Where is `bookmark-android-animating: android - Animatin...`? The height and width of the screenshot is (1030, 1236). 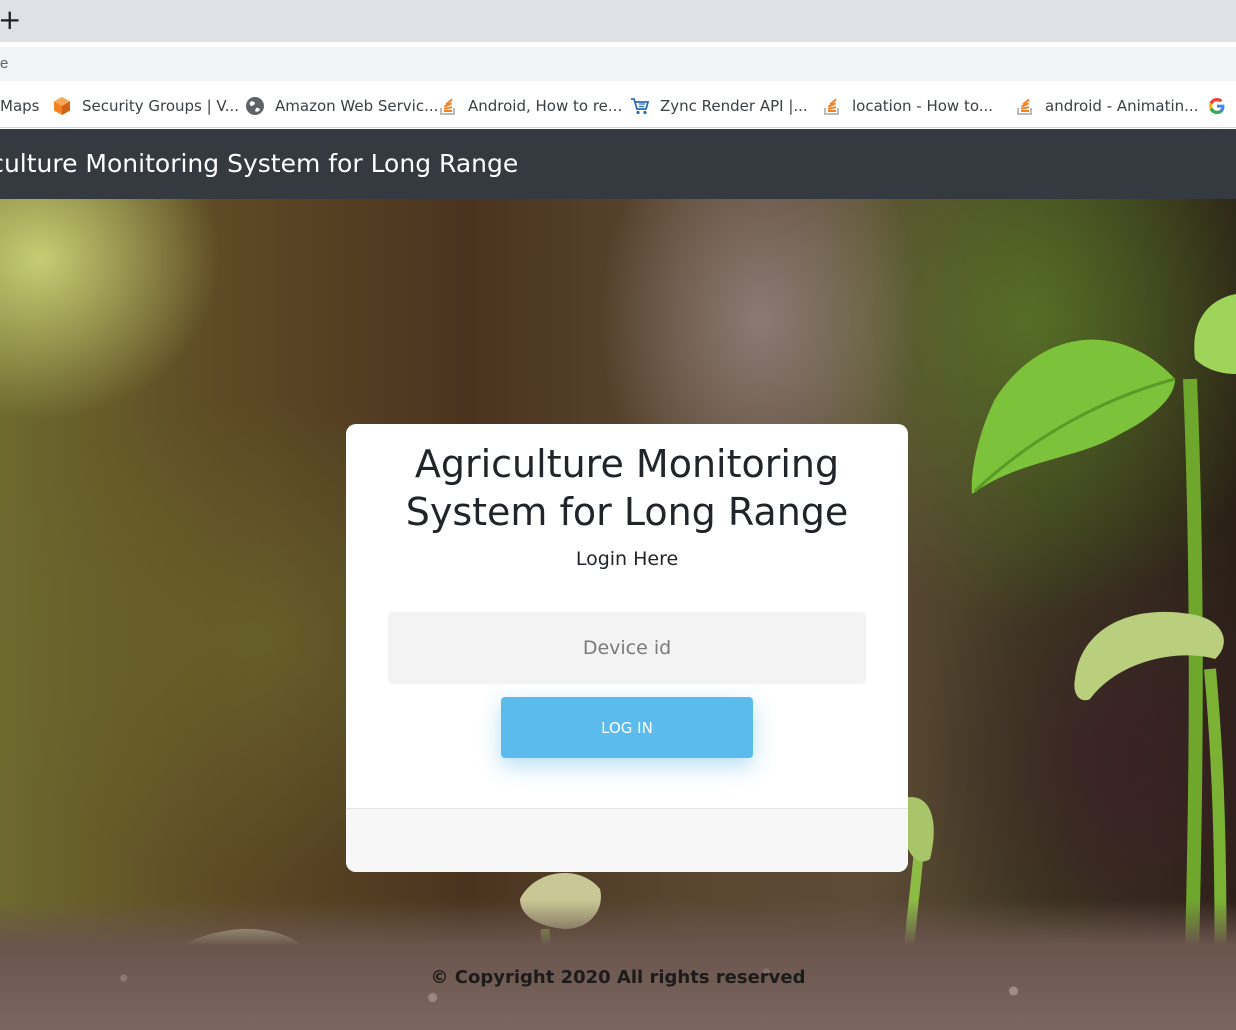
bookmark-android-animating: android - Animatin... is located at coordinates (1106, 106).